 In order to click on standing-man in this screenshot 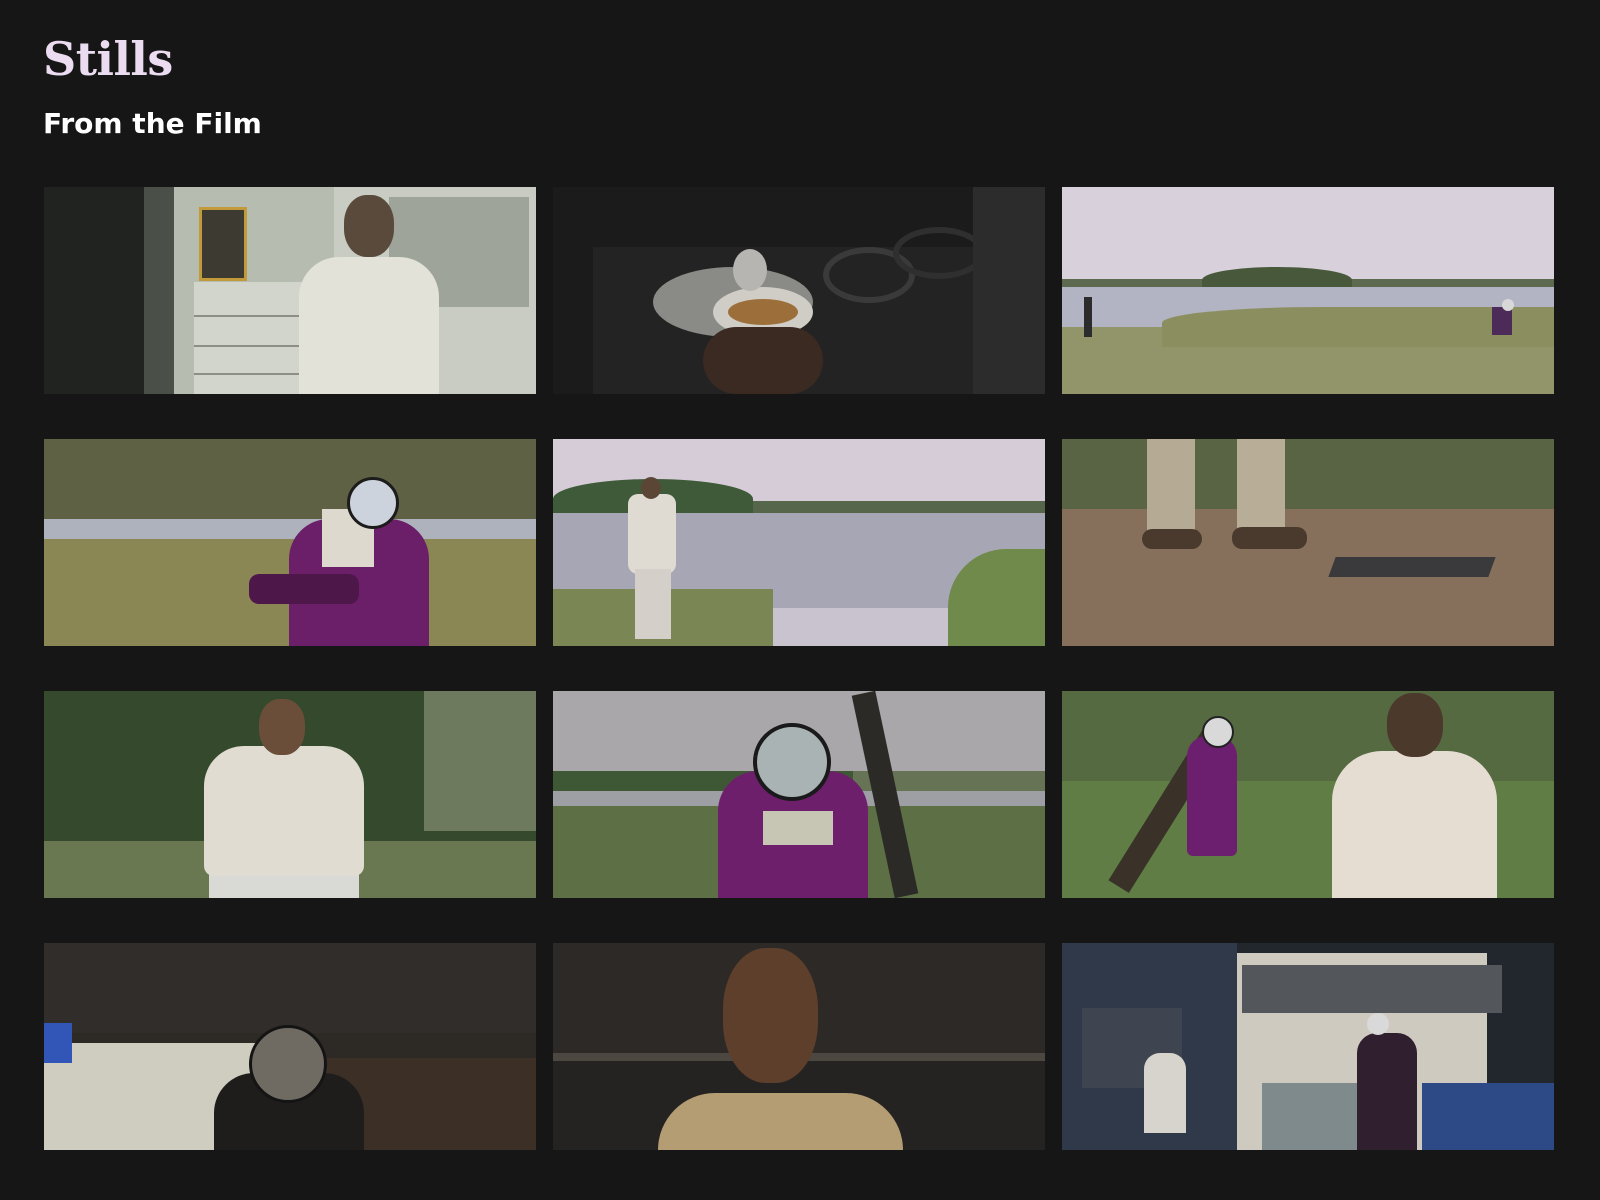, I will do `click(1088, 317)`.